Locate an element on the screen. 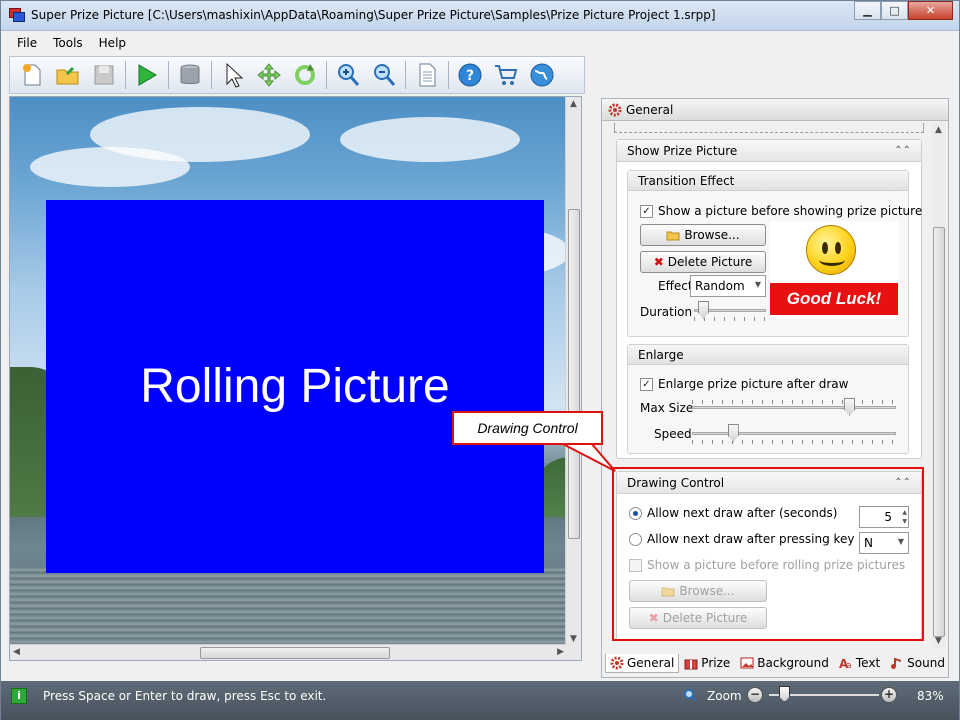 This screenshot has height=720, width=960. collapse-chevron-icon: ⌃⌃ is located at coordinates (902, 150).